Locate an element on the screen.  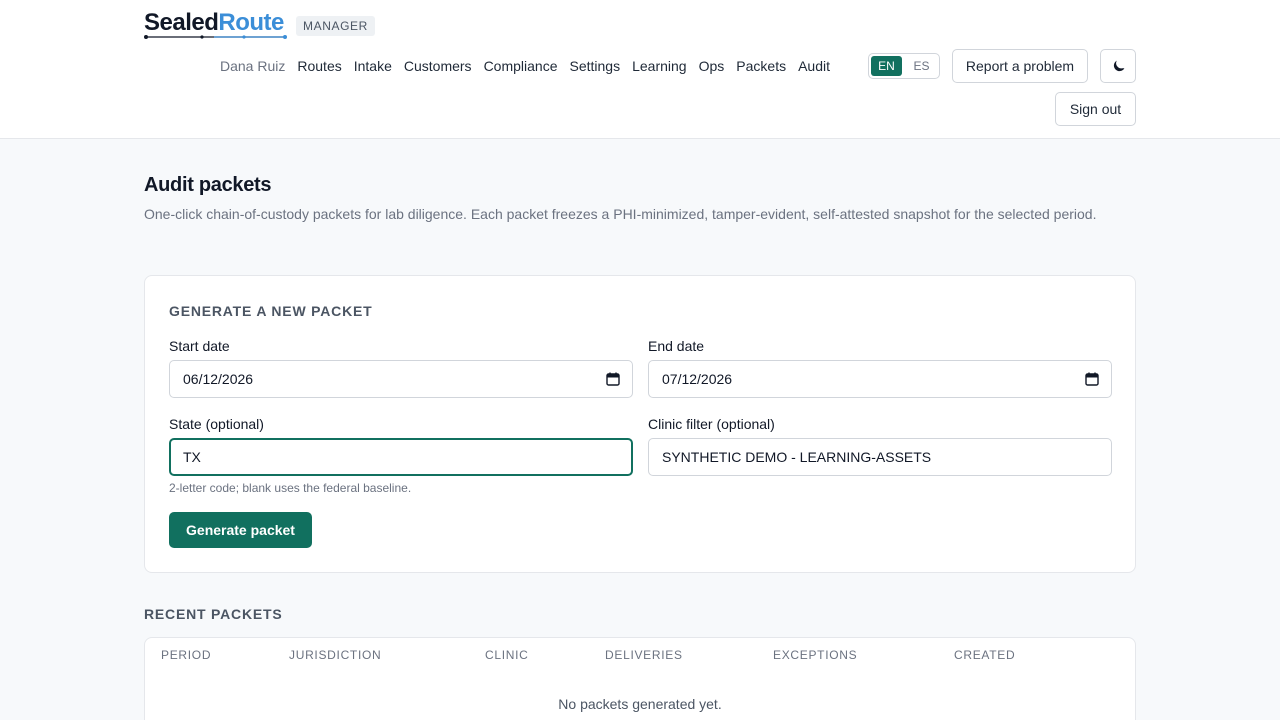
nav-ops: Ops is located at coordinates (712, 66).